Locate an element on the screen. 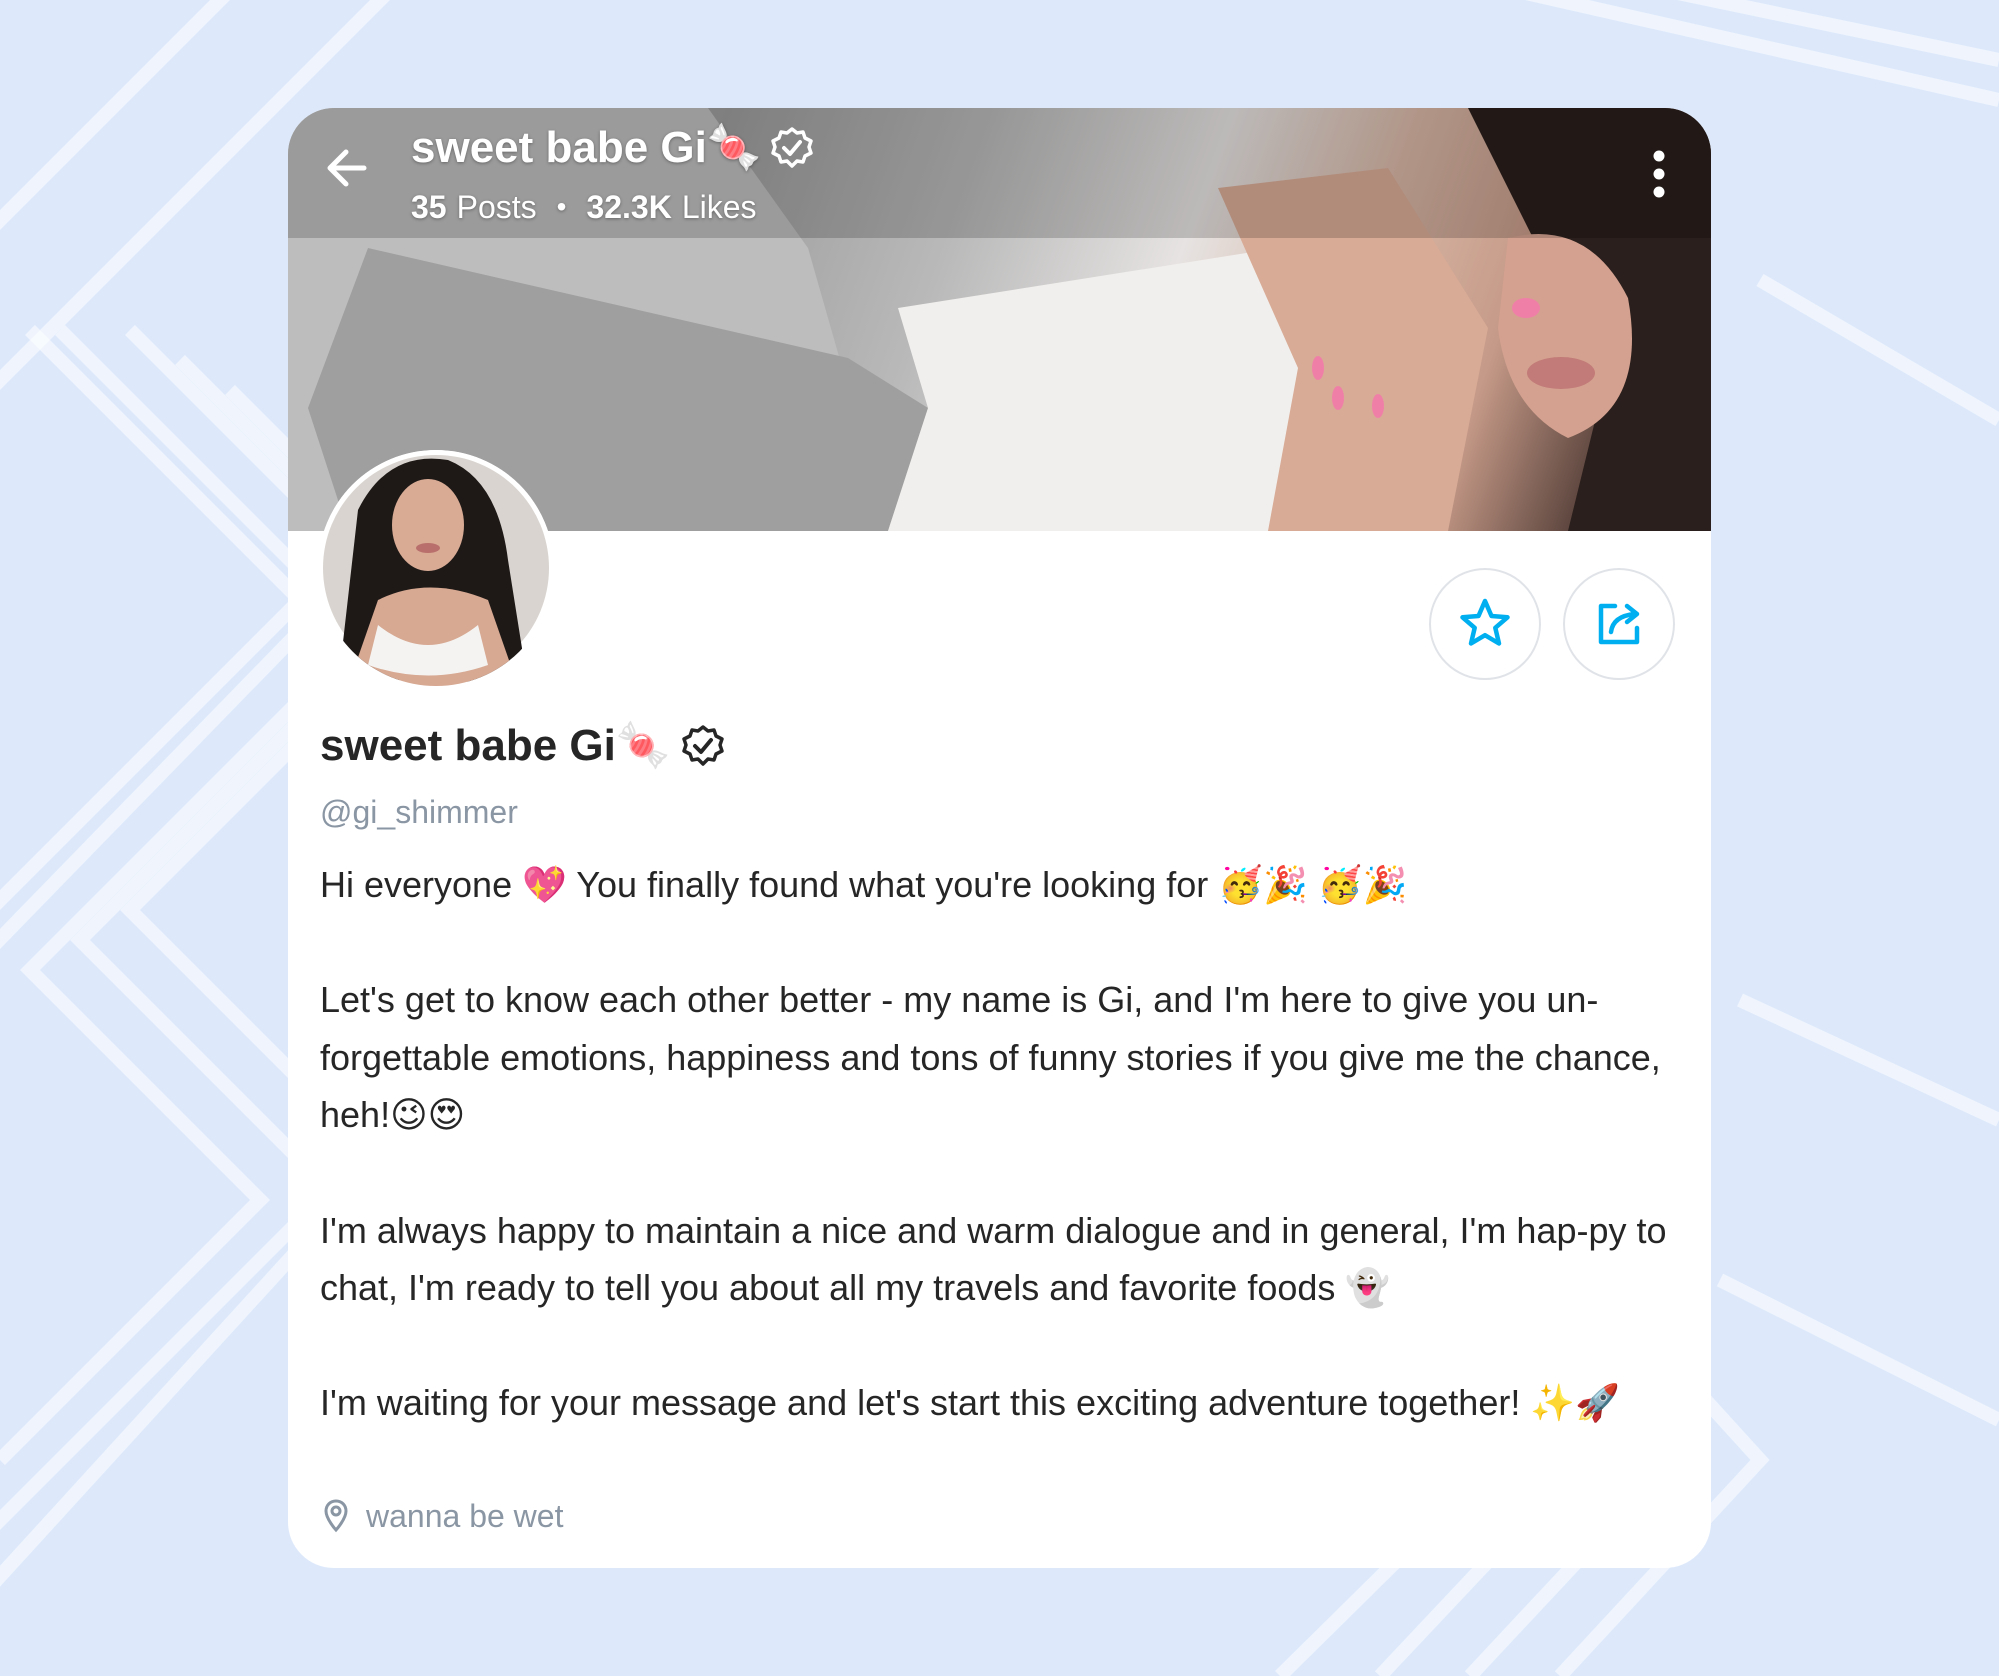 The height and width of the screenshot is (1676, 1999). favorite-button is located at coordinates (1485, 624).